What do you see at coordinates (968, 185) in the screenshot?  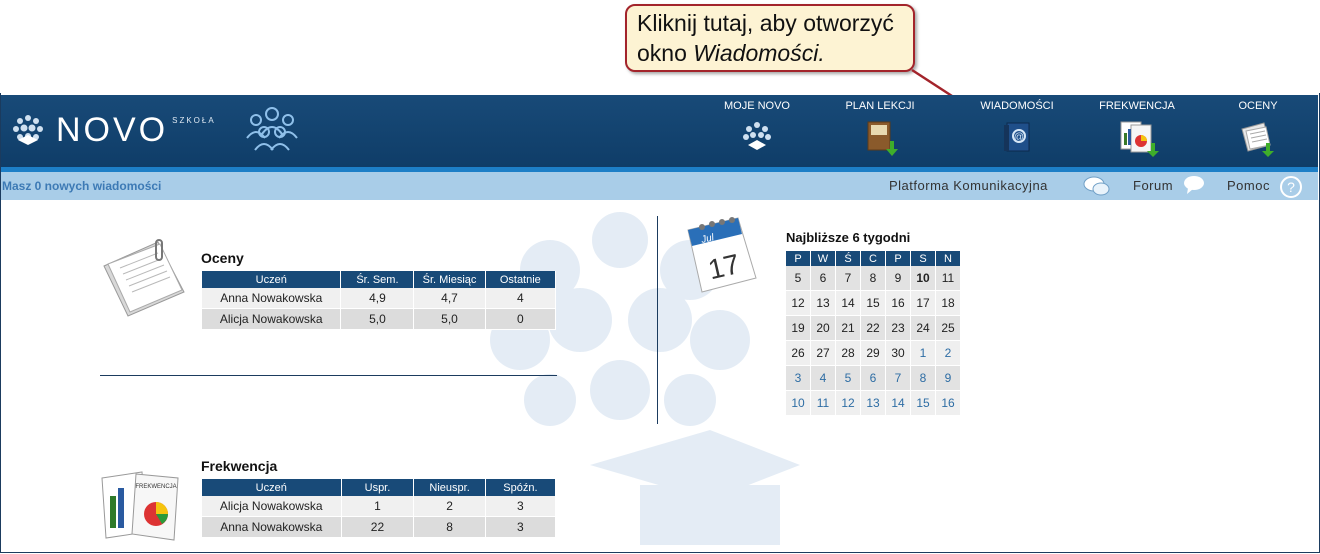 I see `platform-link: Platforma Komunikacyjna` at bounding box center [968, 185].